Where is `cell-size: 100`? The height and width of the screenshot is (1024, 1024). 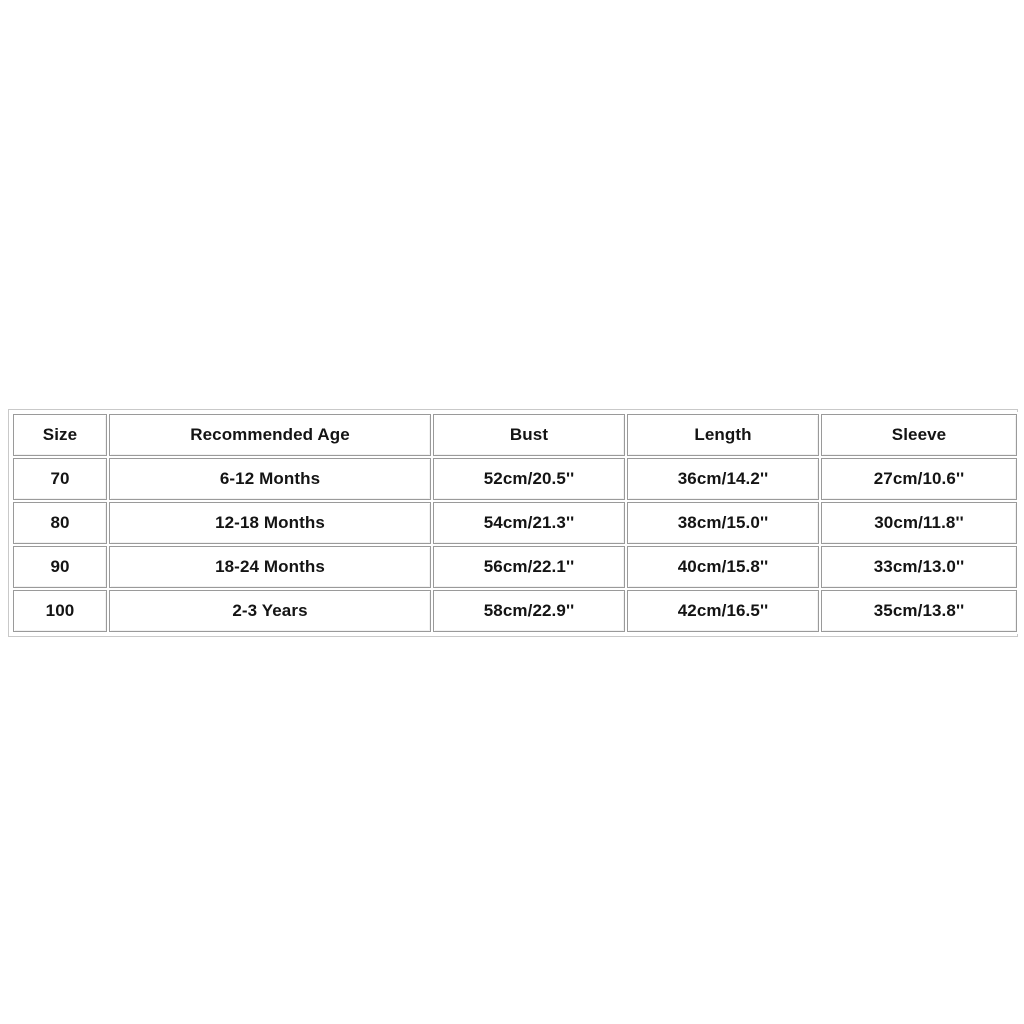 cell-size: 100 is located at coordinates (60, 611).